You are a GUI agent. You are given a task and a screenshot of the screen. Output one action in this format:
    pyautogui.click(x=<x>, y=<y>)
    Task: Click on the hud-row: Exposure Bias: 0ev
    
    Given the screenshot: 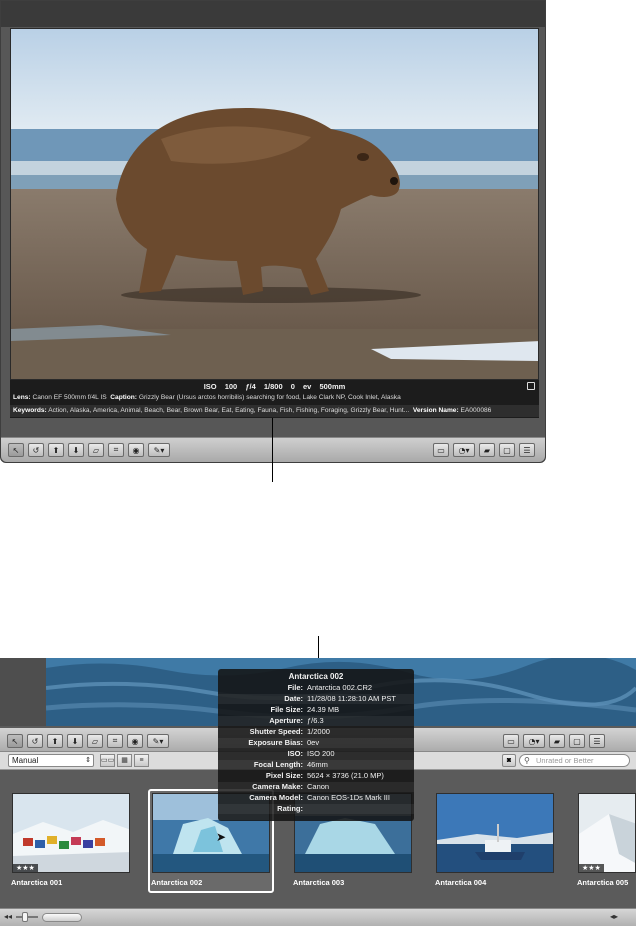 What is the action you would take?
    pyautogui.click(x=316, y=743)
    